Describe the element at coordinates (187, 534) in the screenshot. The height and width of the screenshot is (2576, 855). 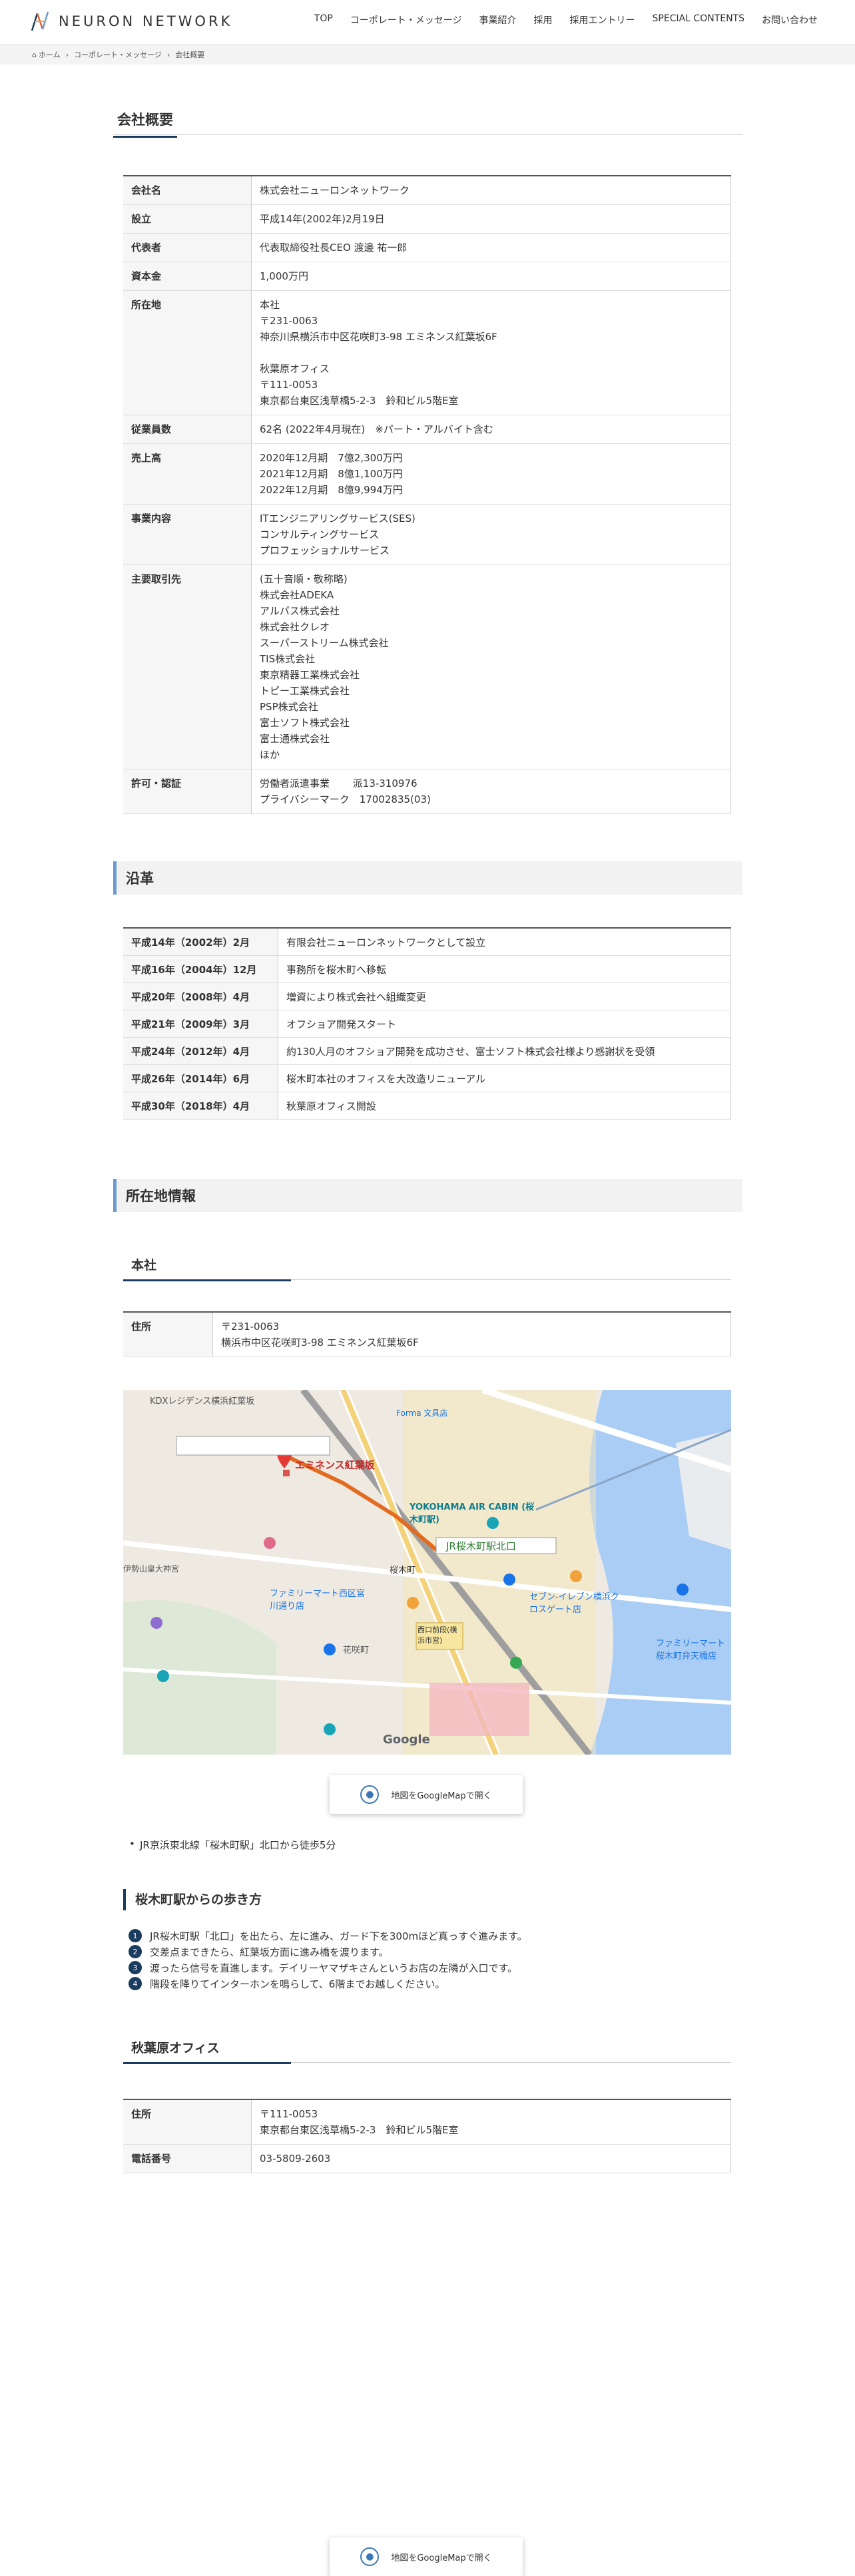
I see `overview-label: 事業内容` at that location.